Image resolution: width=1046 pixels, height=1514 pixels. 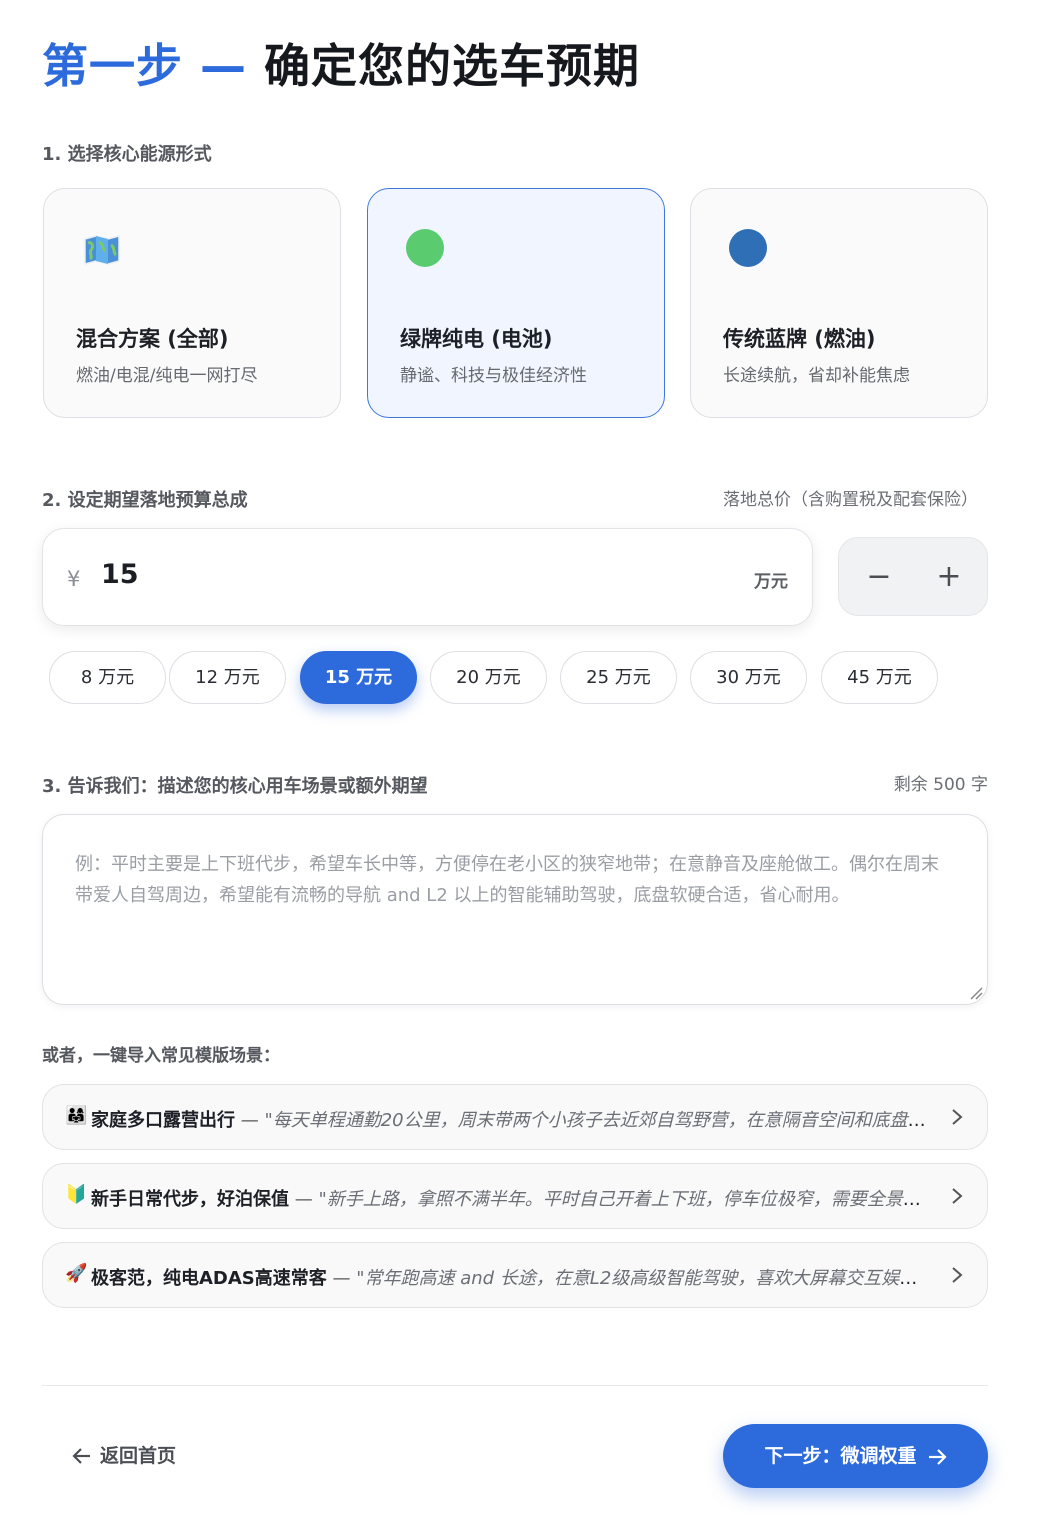 What do you see at coordinates (850, 500) in the screenshot?
I see `budget-note: 落地总价（含购置税及配套保险）` at bounding box center [850, 500].